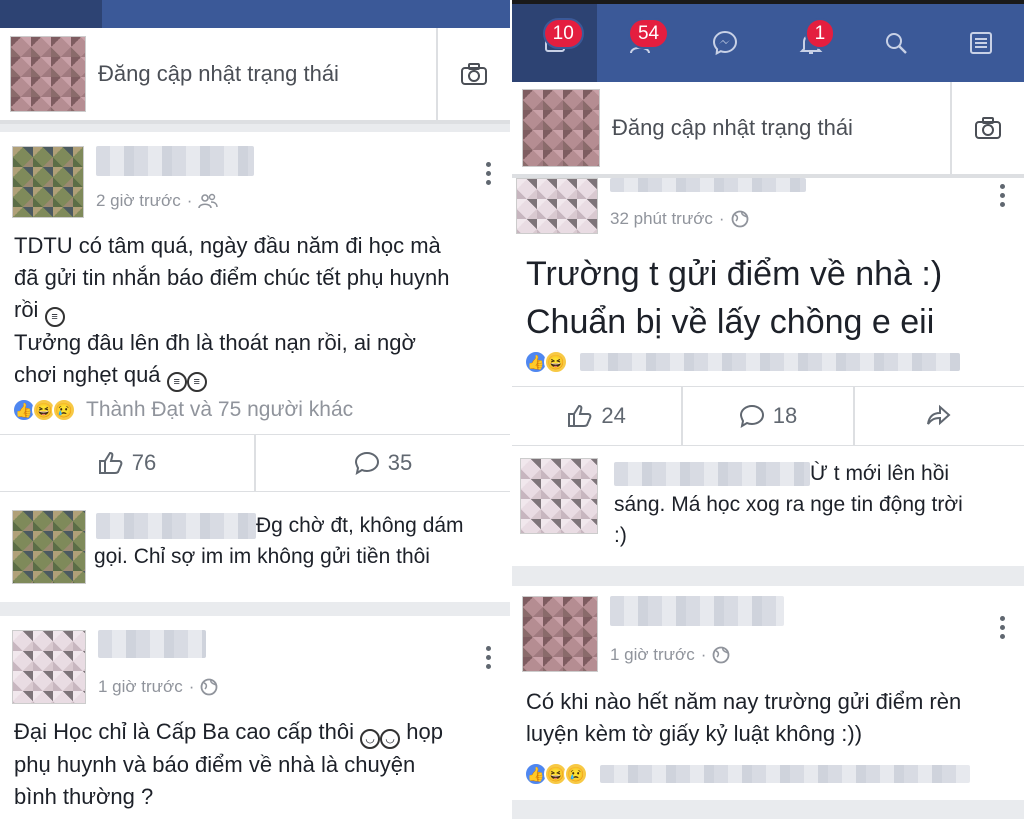 This screenshot has width=1024, height=819. Describe the element at coordinates (661, 219) in the screenshot. I see `post-time: 32 phút trước` at that location.